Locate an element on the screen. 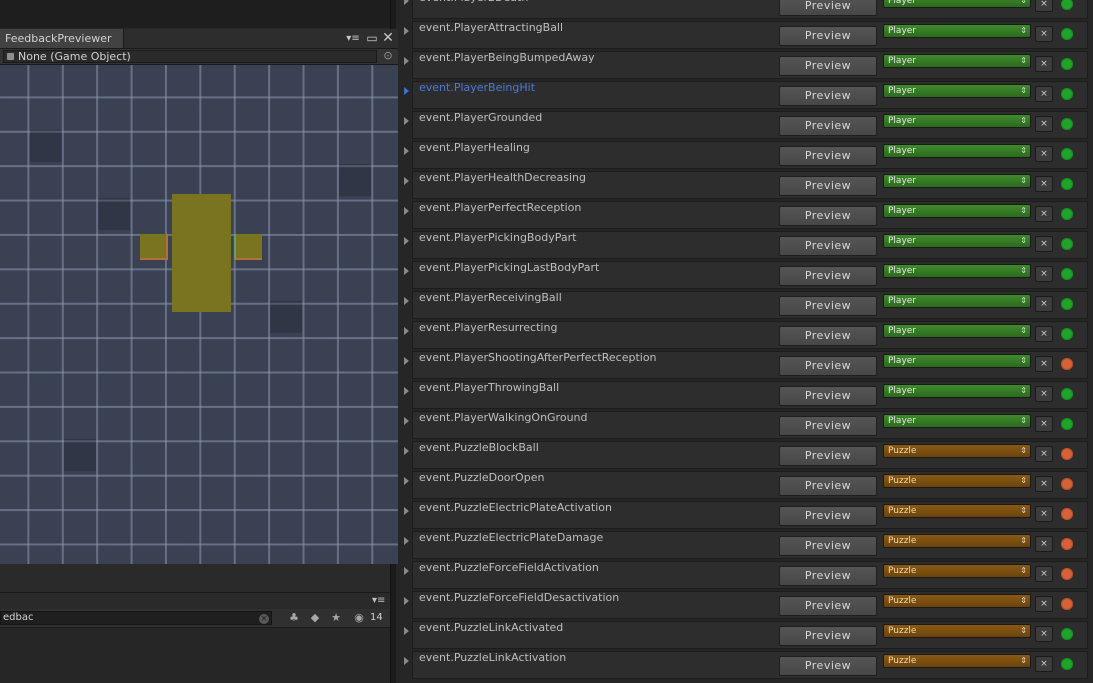 The height and width of the screenshot is (683, 1093). event-row: event.PuzzleLinkActivated Preview Puzzle ⇕ × is located at coordinates (746, 635).